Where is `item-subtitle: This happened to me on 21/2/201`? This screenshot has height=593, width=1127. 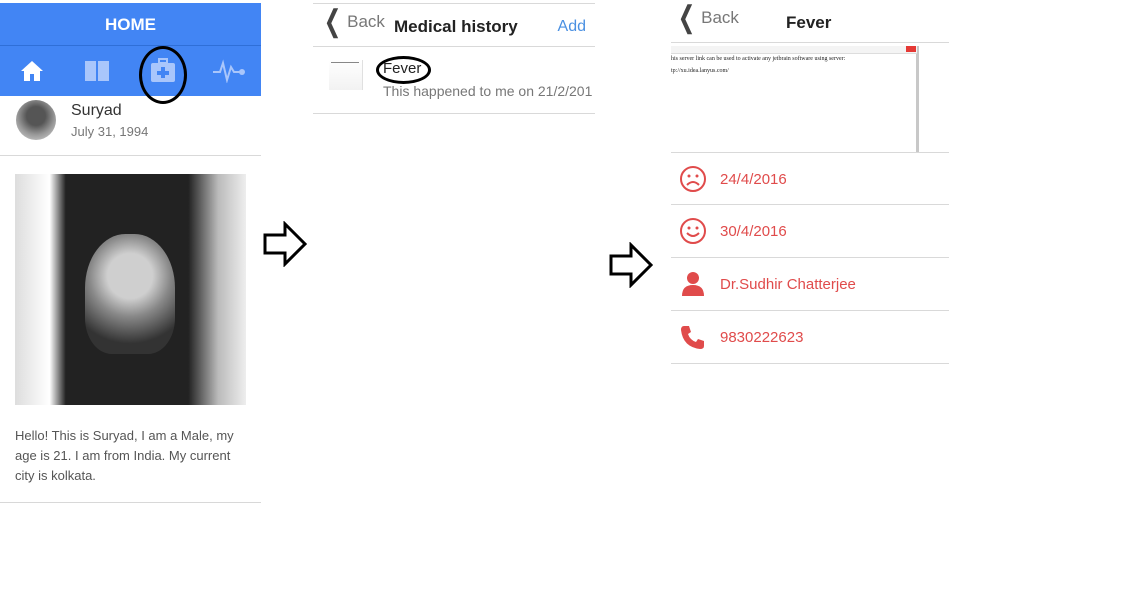
item-subtitle: This happened to me on 21/2/201 is located at coordinates (488, 91).